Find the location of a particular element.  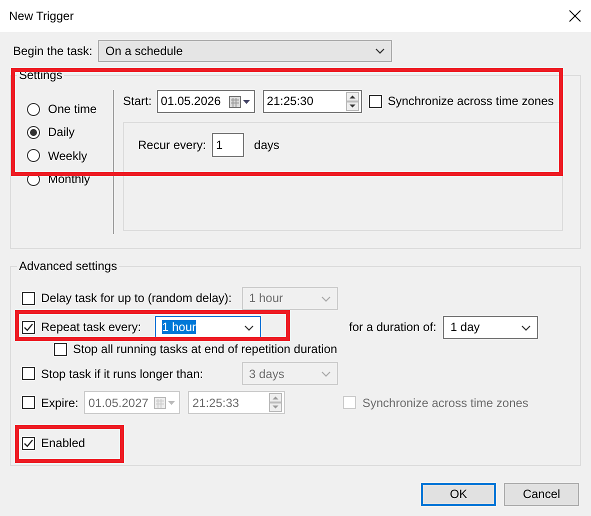

field-label: for a duration of: is located at coordinates (392, 327).